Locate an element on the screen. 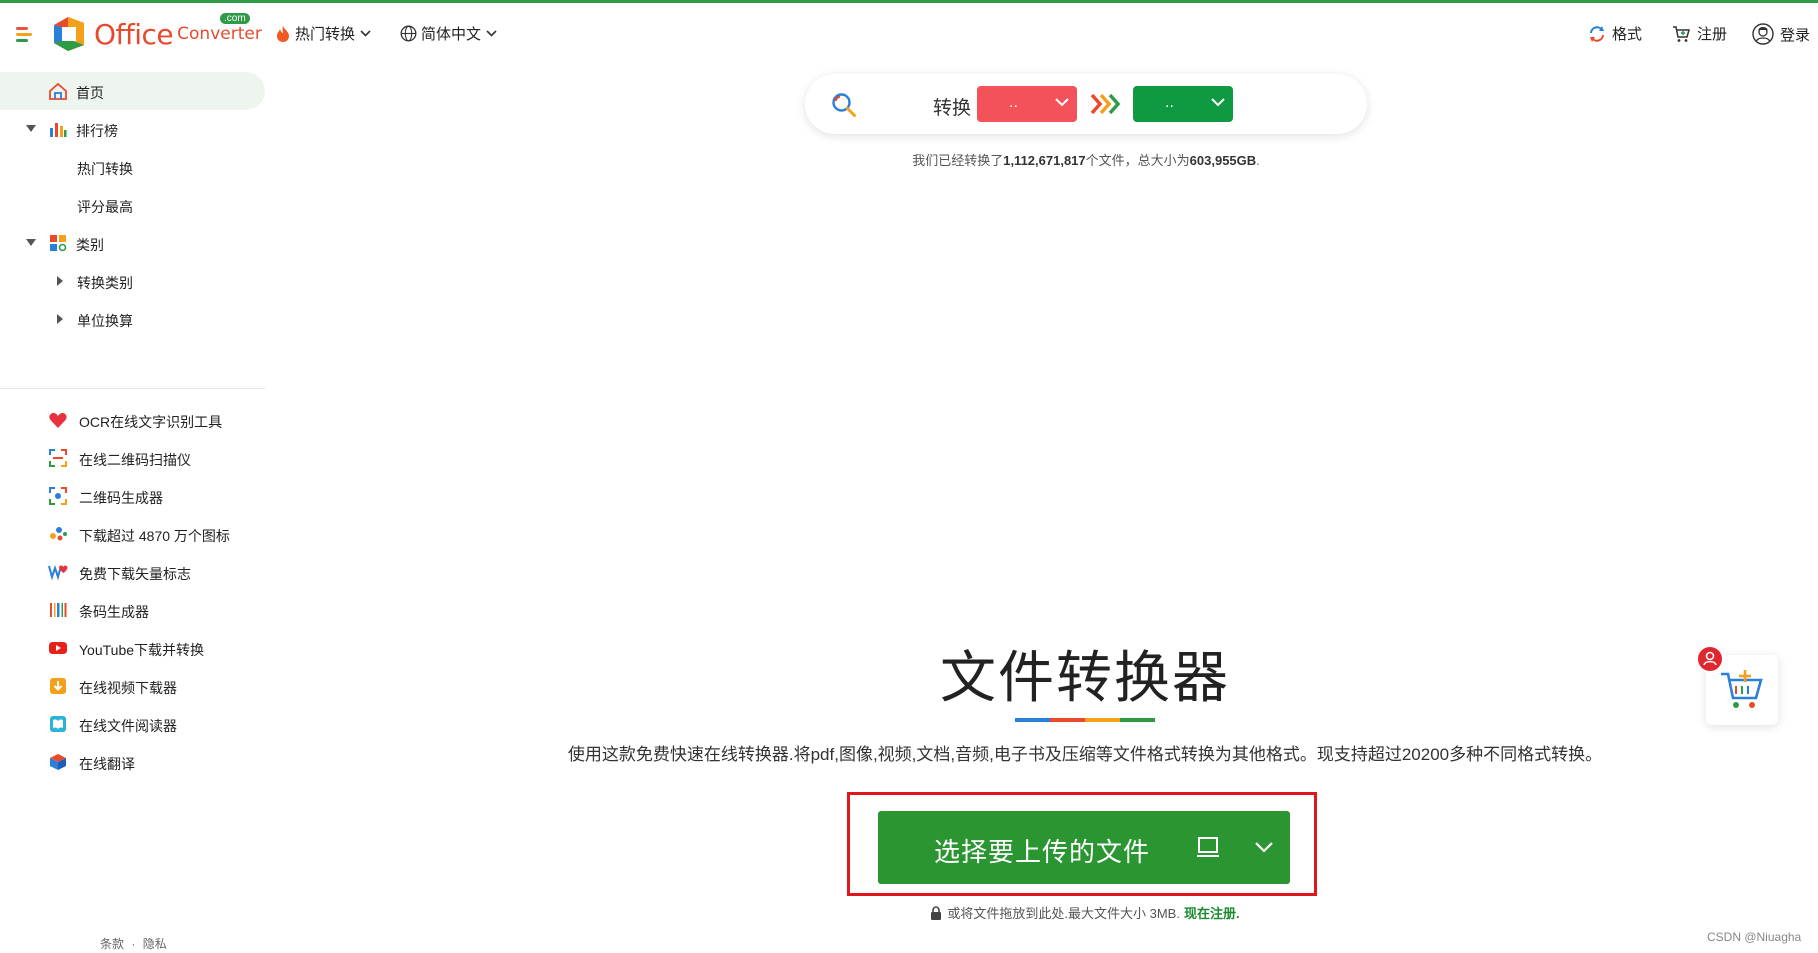 The image size is (1818, 953). drop-note-text: 或将文件拖放到此处.最大文件大小 3MB. is located at coordinates (1063, 913).